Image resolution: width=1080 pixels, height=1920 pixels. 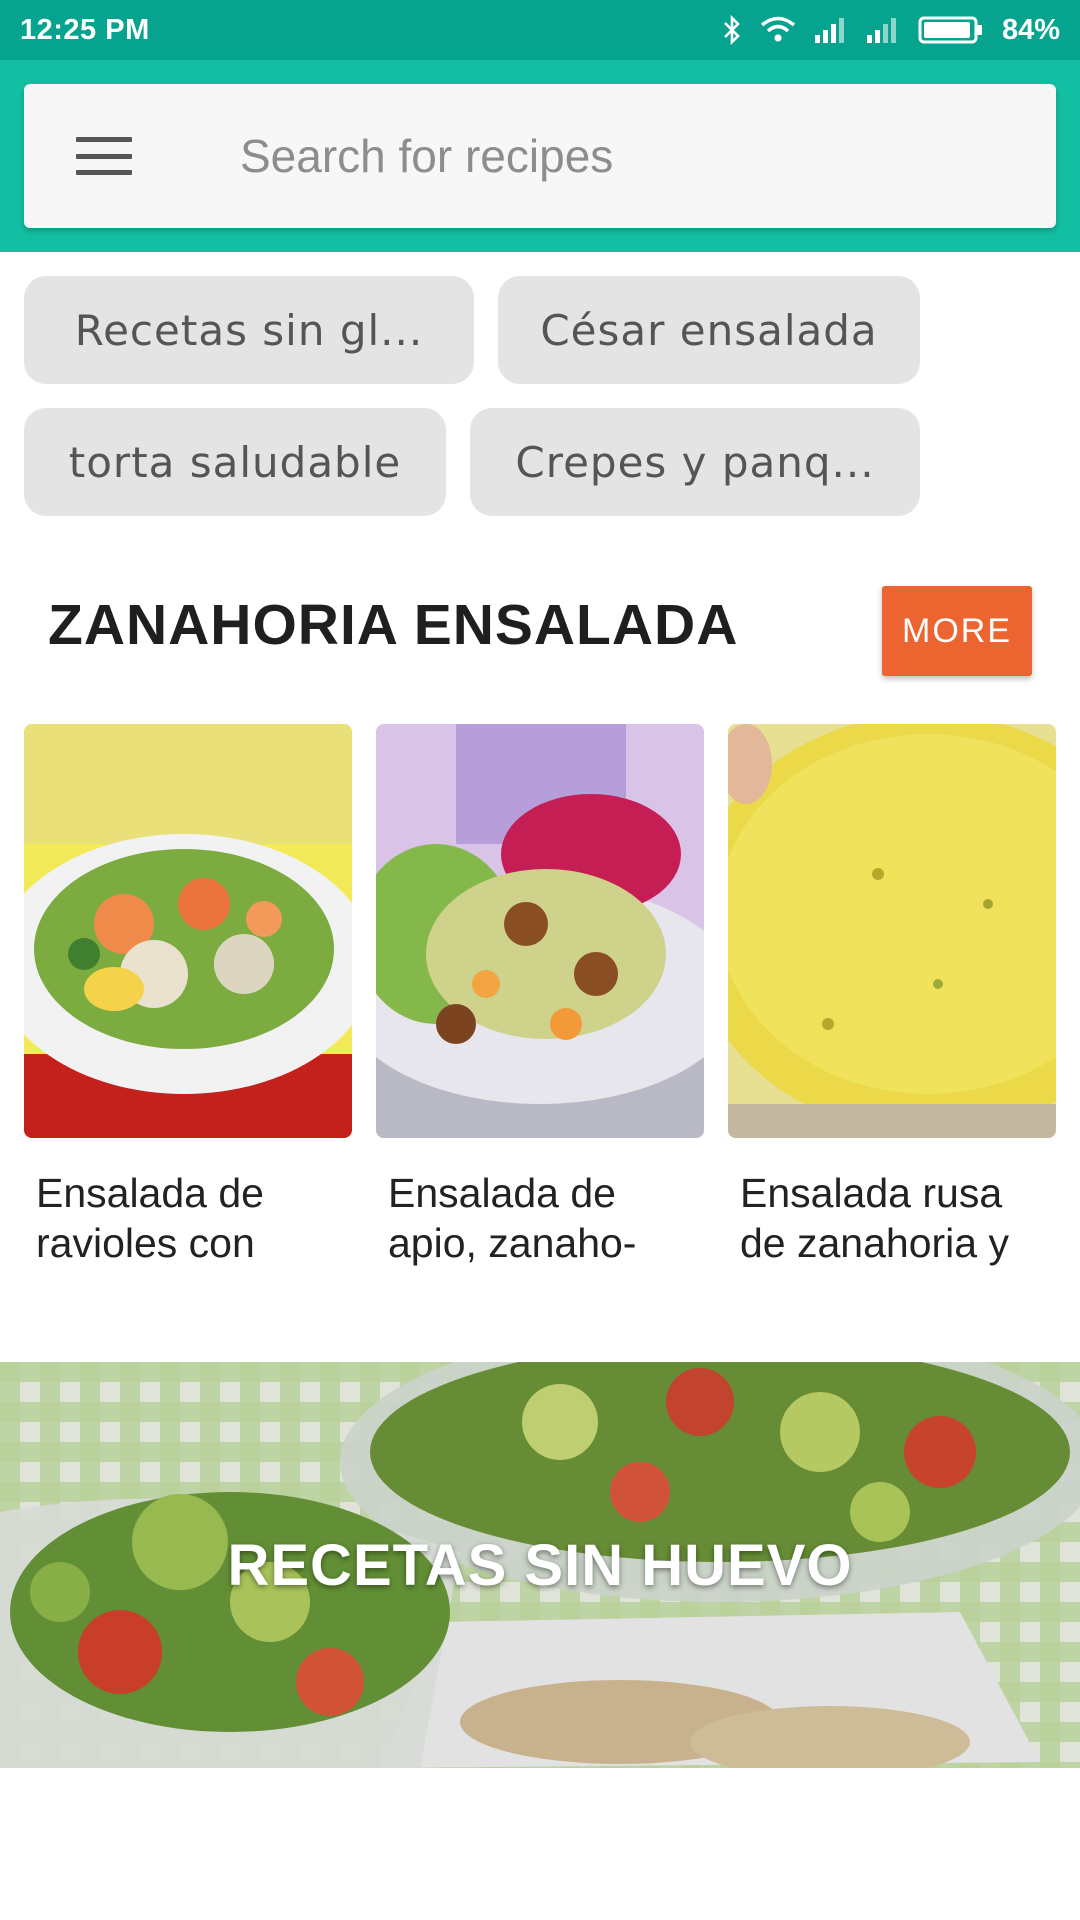 I want to click on banner-title: RECETAS SIN HUEVO, so click(x=540, y=1565).